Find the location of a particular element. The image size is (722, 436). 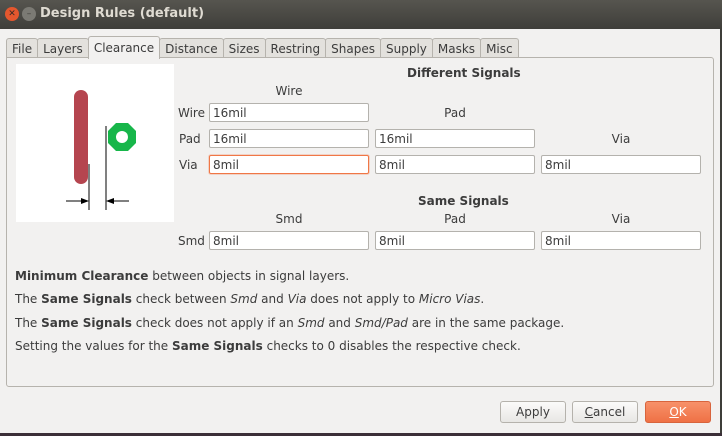

col-header-same-via: Via is located at coordinates (621, 219).